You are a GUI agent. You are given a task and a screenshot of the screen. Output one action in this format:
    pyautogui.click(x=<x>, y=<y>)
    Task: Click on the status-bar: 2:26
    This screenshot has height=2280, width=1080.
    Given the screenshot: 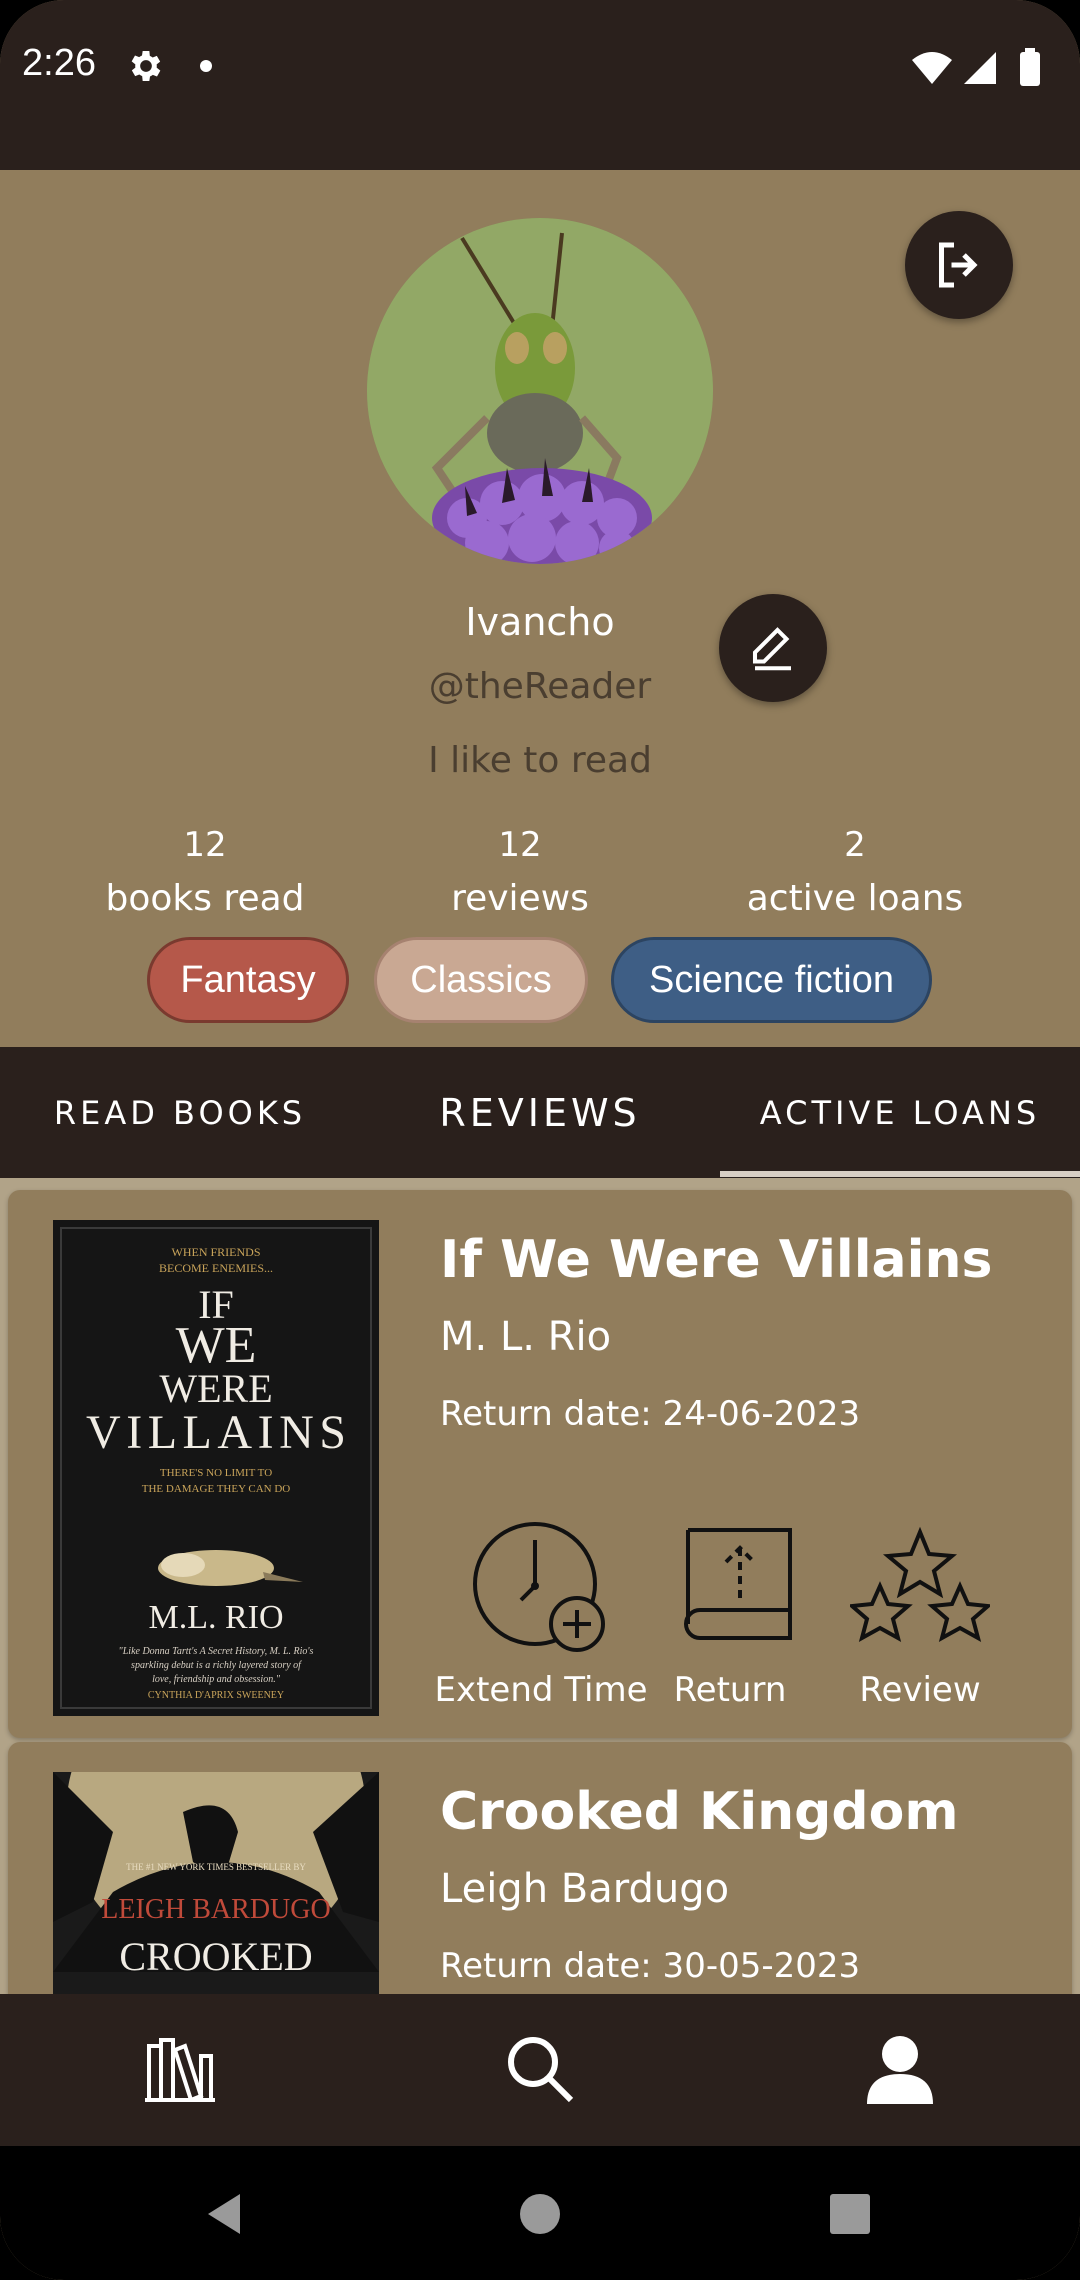 What is the action you would take?
    pyautogui.click(x=540, y=85)
    